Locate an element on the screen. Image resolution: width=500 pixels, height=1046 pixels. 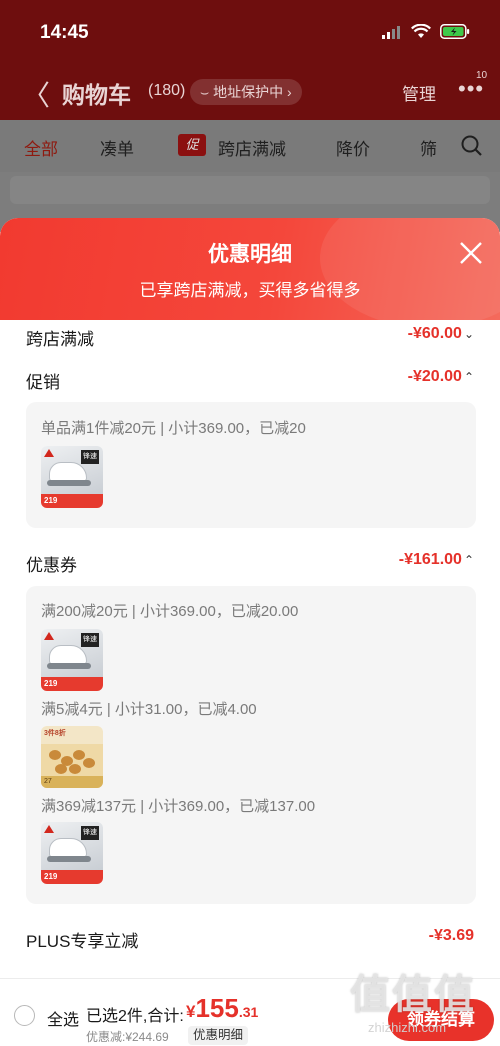
sheet-header: 优惠明细 已享跨店满减，买得多省得多 is located at coordinates (250, 273).